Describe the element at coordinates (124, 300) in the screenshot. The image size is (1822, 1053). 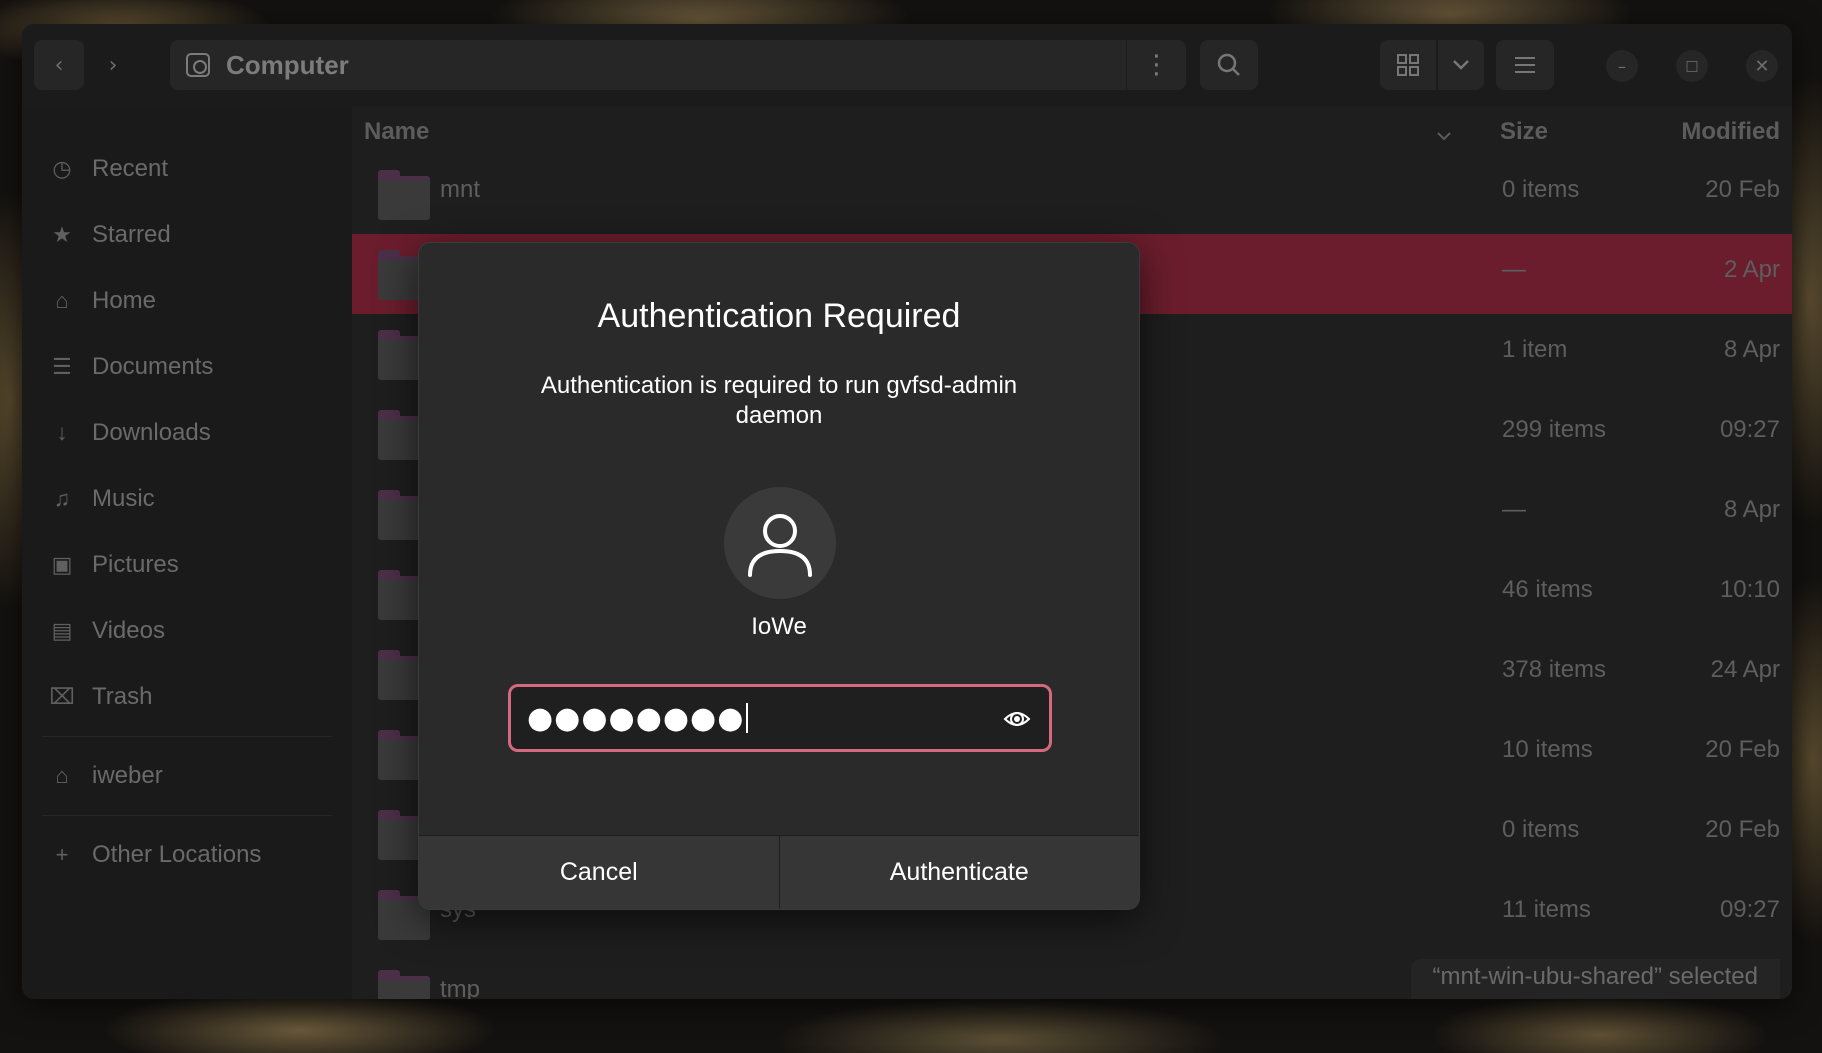
I see `sidebar-item-label: Home` at that location.